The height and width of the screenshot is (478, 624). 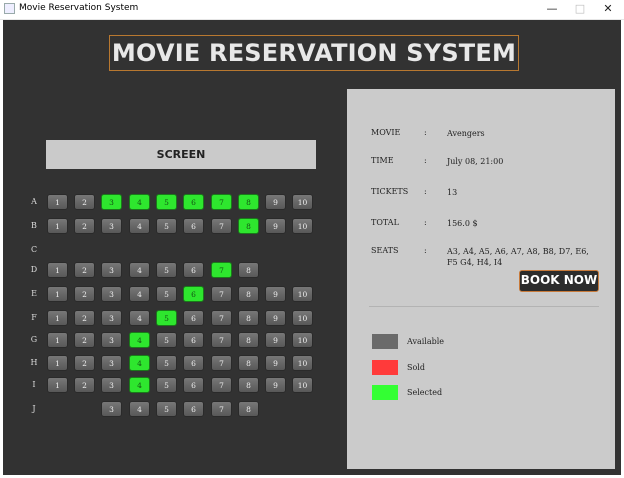 I want to click on seat-a1: 1, so click(x=57, y=202).